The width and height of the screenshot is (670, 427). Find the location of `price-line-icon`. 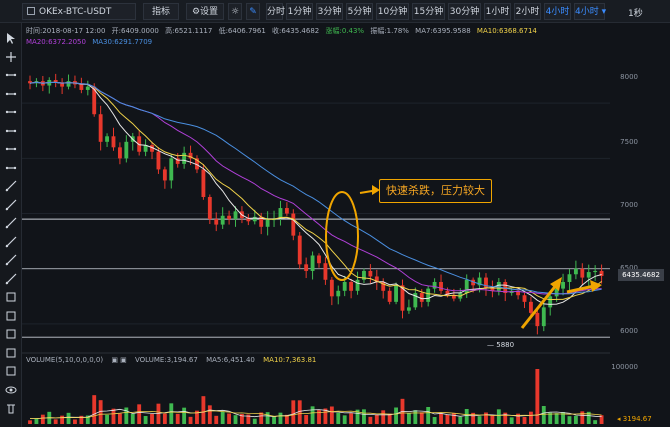

price-line-icon is located at coordinates (11, 168).